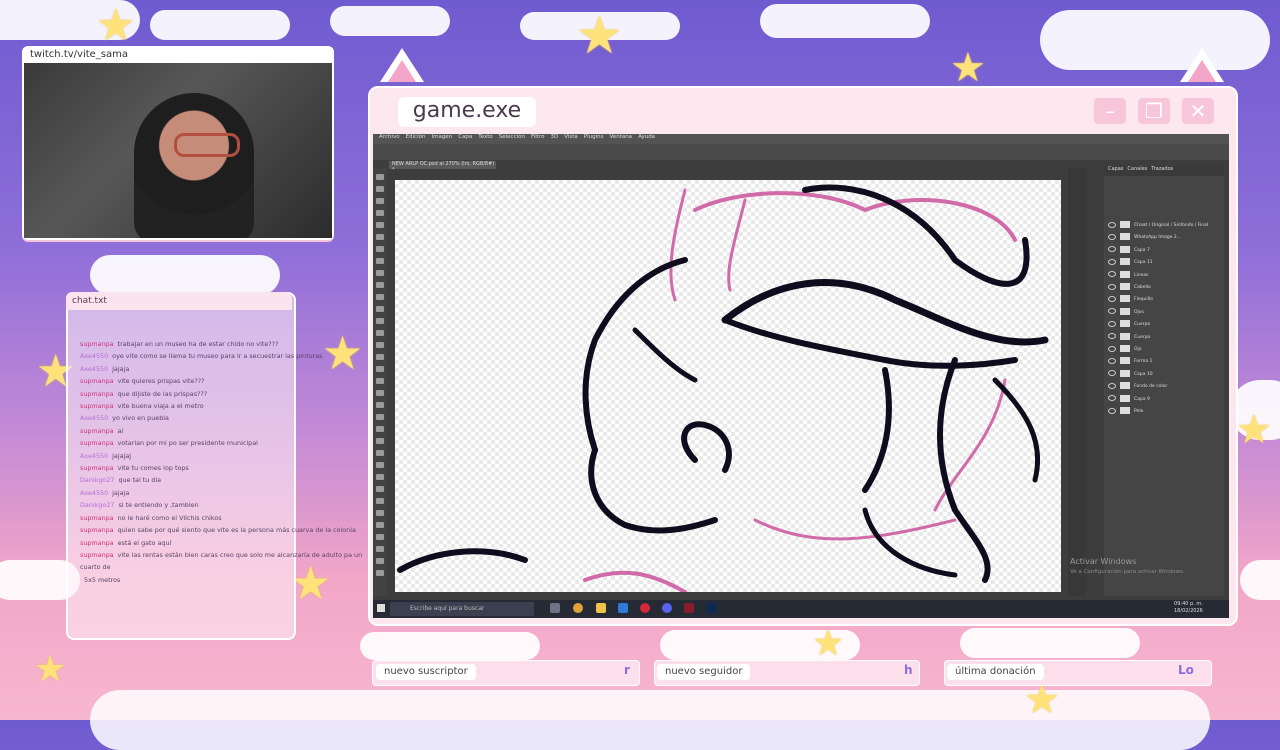  I want to click on menu-item: Edición, so click(416, 137).